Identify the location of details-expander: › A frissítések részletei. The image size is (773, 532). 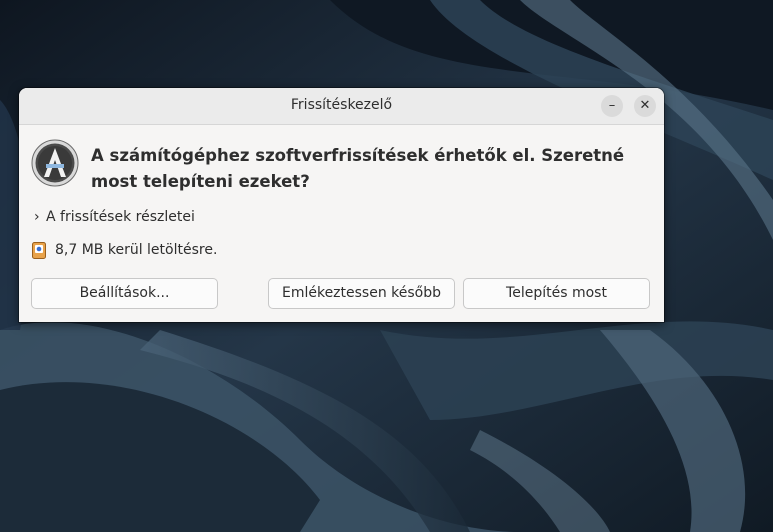
(114, 217).